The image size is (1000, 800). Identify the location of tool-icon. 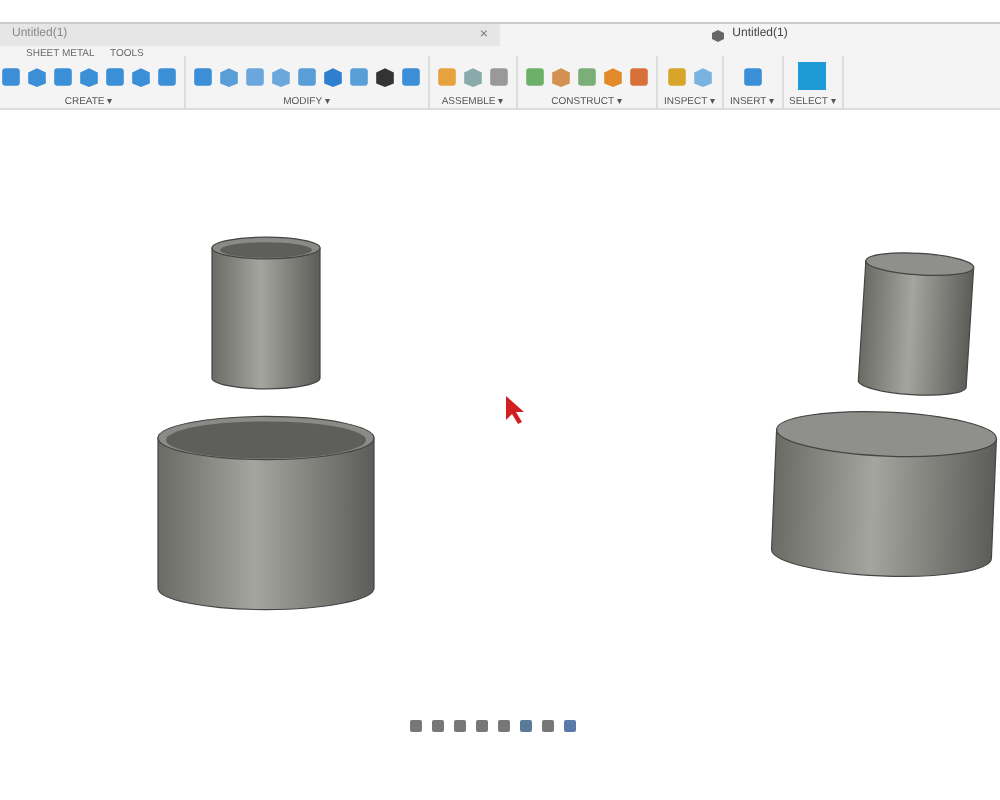
(385, 76).